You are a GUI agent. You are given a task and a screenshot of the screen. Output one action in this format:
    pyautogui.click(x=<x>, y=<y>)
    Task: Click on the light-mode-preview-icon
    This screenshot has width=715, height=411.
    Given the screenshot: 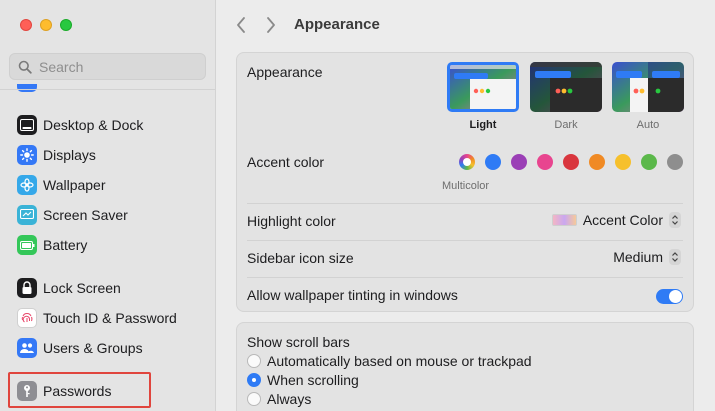 What is the action you would take?
    pyautogui.click(x=483, y=87)
    